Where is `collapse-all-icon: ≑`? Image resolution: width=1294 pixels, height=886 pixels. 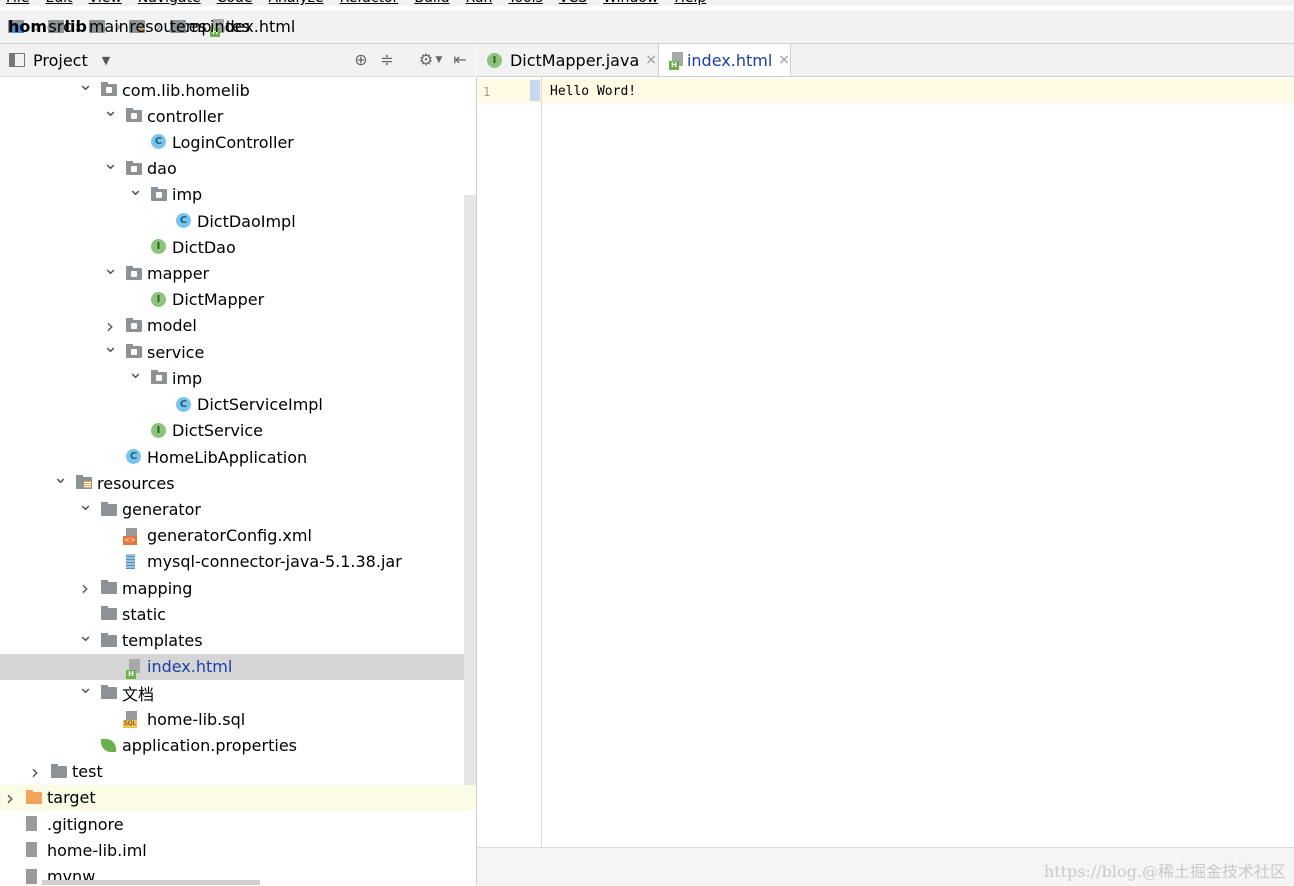
collapse-all-icon: ≑ is located at coordinates (387, 60).